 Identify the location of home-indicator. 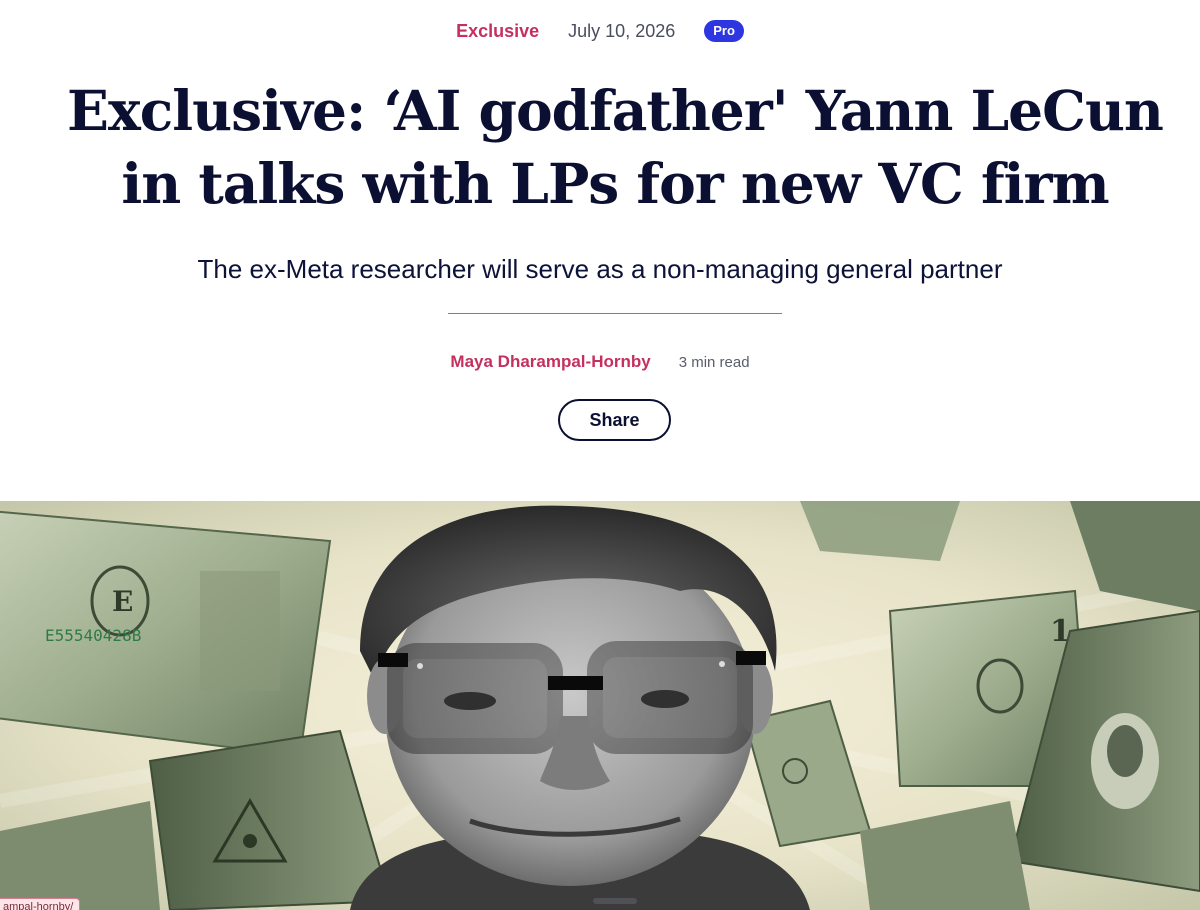
(615, 901).